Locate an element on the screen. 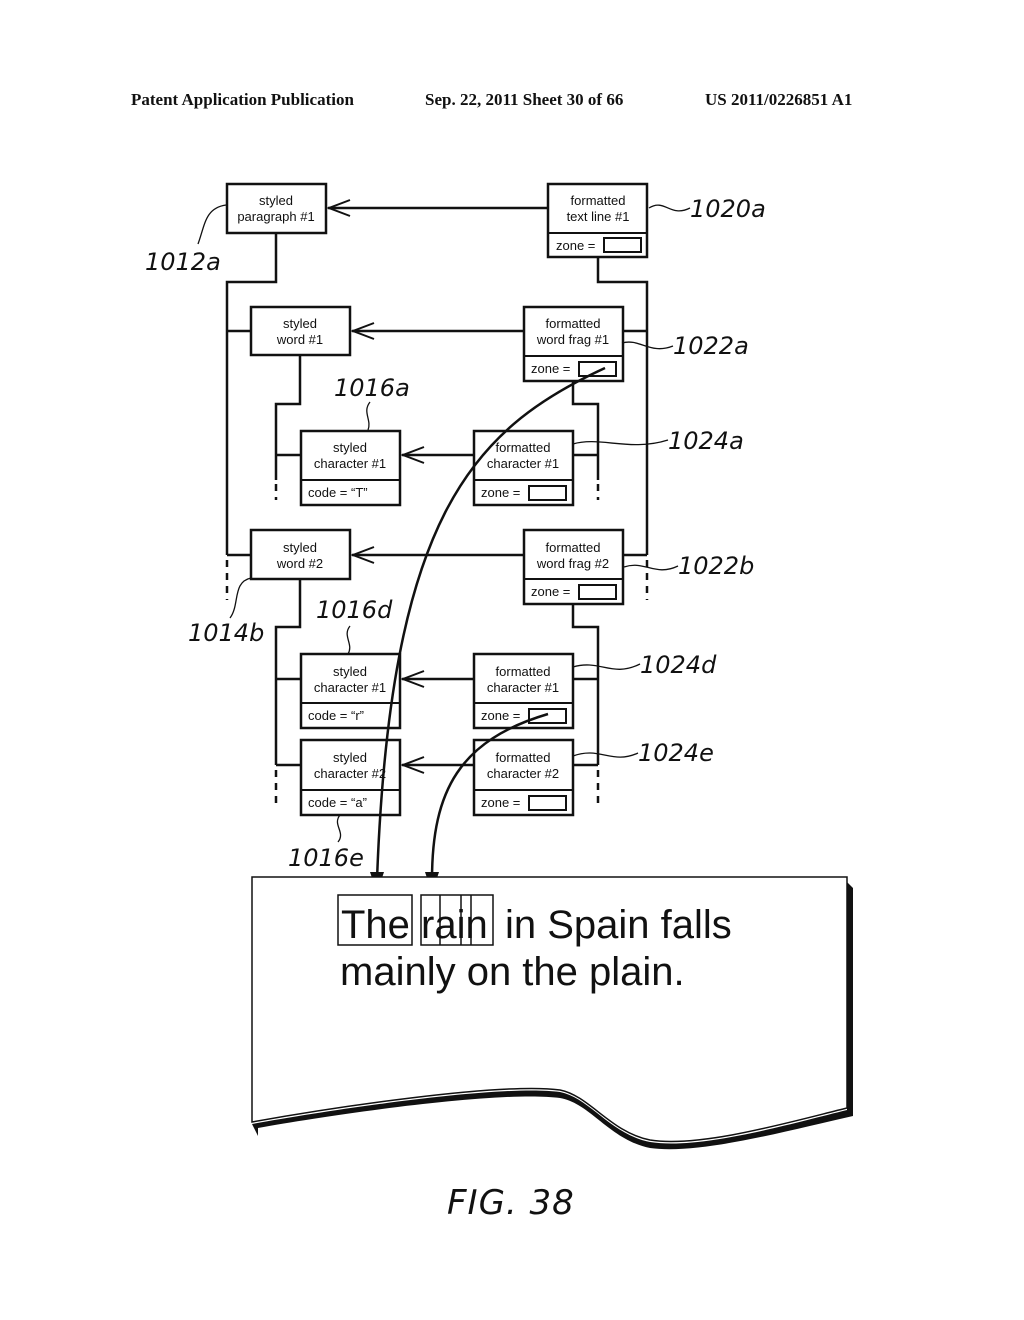 This screenshot has width=1024, height=1320. connector-frag2-to-chars is located at coordinates (585, 684).